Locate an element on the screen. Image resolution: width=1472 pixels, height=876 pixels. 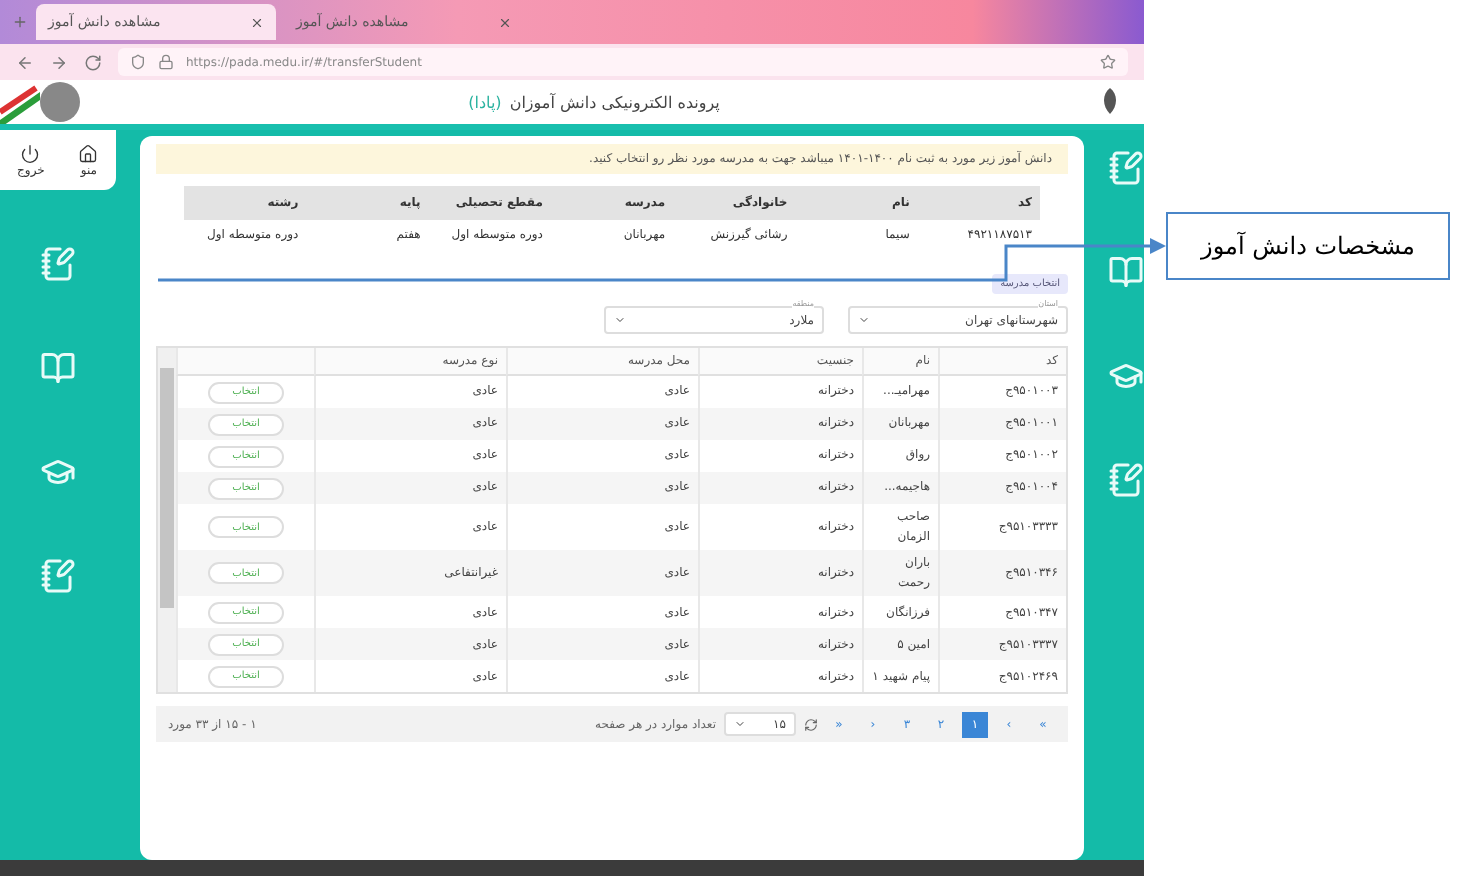
app-name-label: (پادا) is located at coordinates (485, 102).